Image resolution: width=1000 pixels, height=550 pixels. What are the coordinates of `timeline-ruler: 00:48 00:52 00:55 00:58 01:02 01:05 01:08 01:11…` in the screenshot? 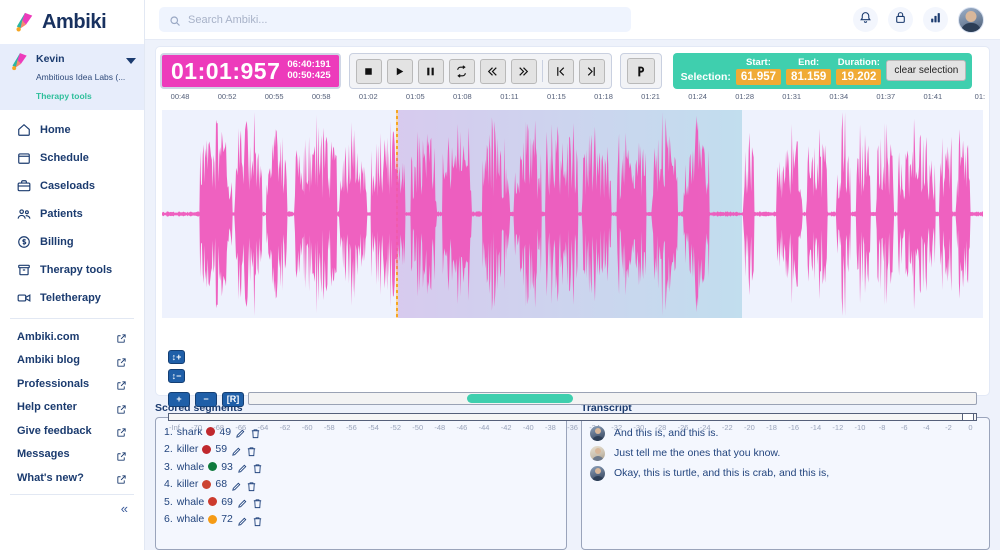 It's located at (572, 101).